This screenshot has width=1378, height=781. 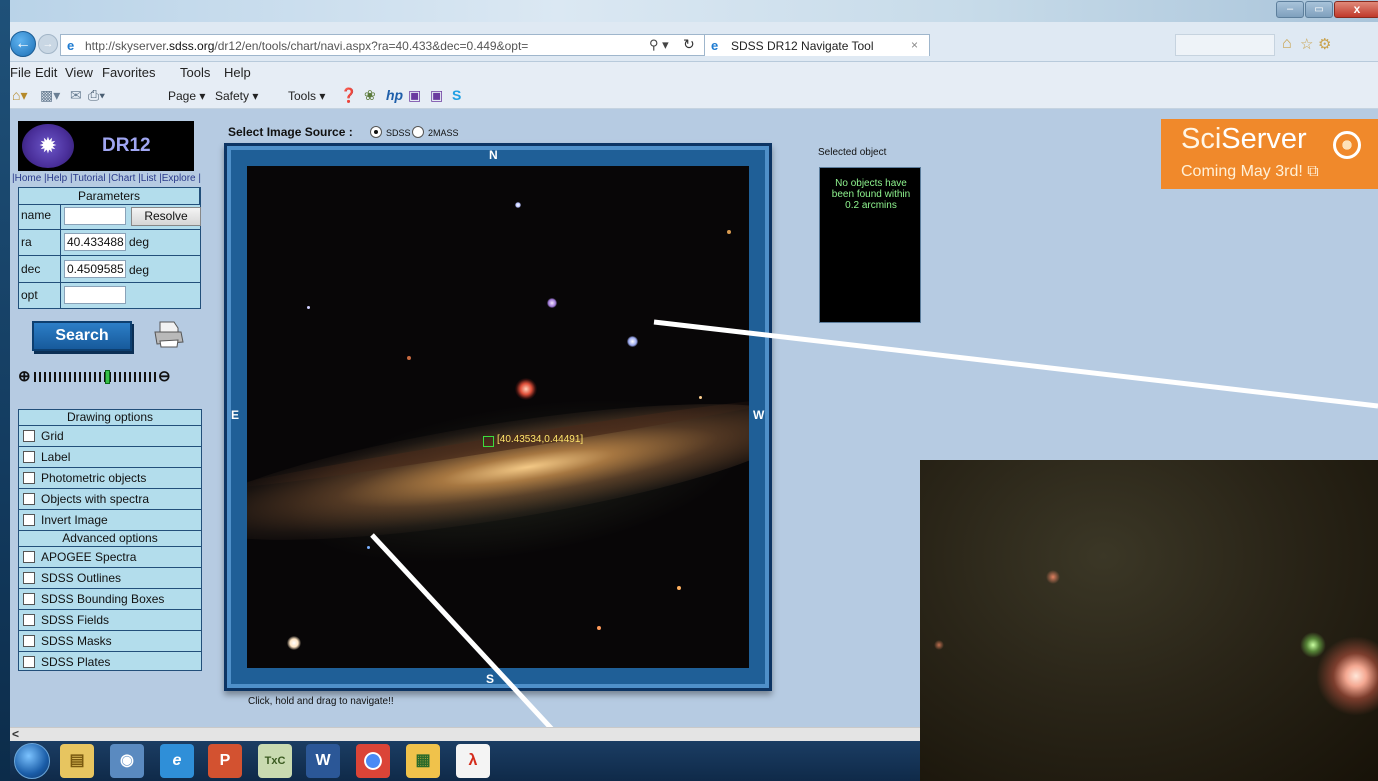 What do you see at coordinates (110, 499) in the screenshot?
I see `option-row: Objects with spectra` at bounding box center [110, 499].